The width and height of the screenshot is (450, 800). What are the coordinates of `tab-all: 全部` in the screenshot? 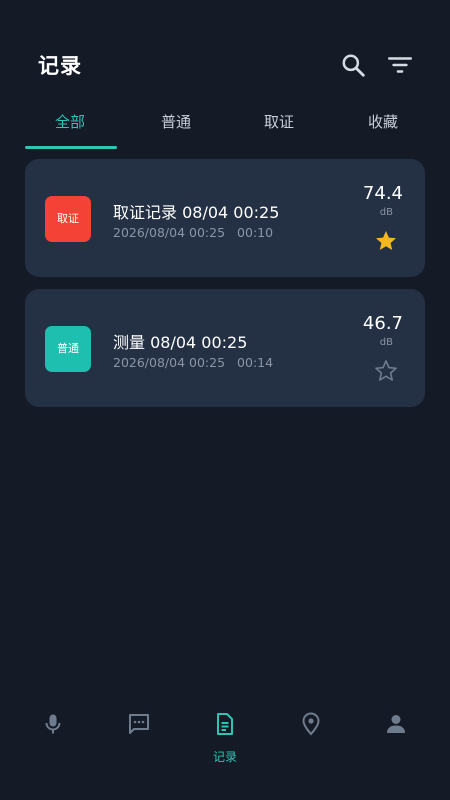 It's located at (70, 126).